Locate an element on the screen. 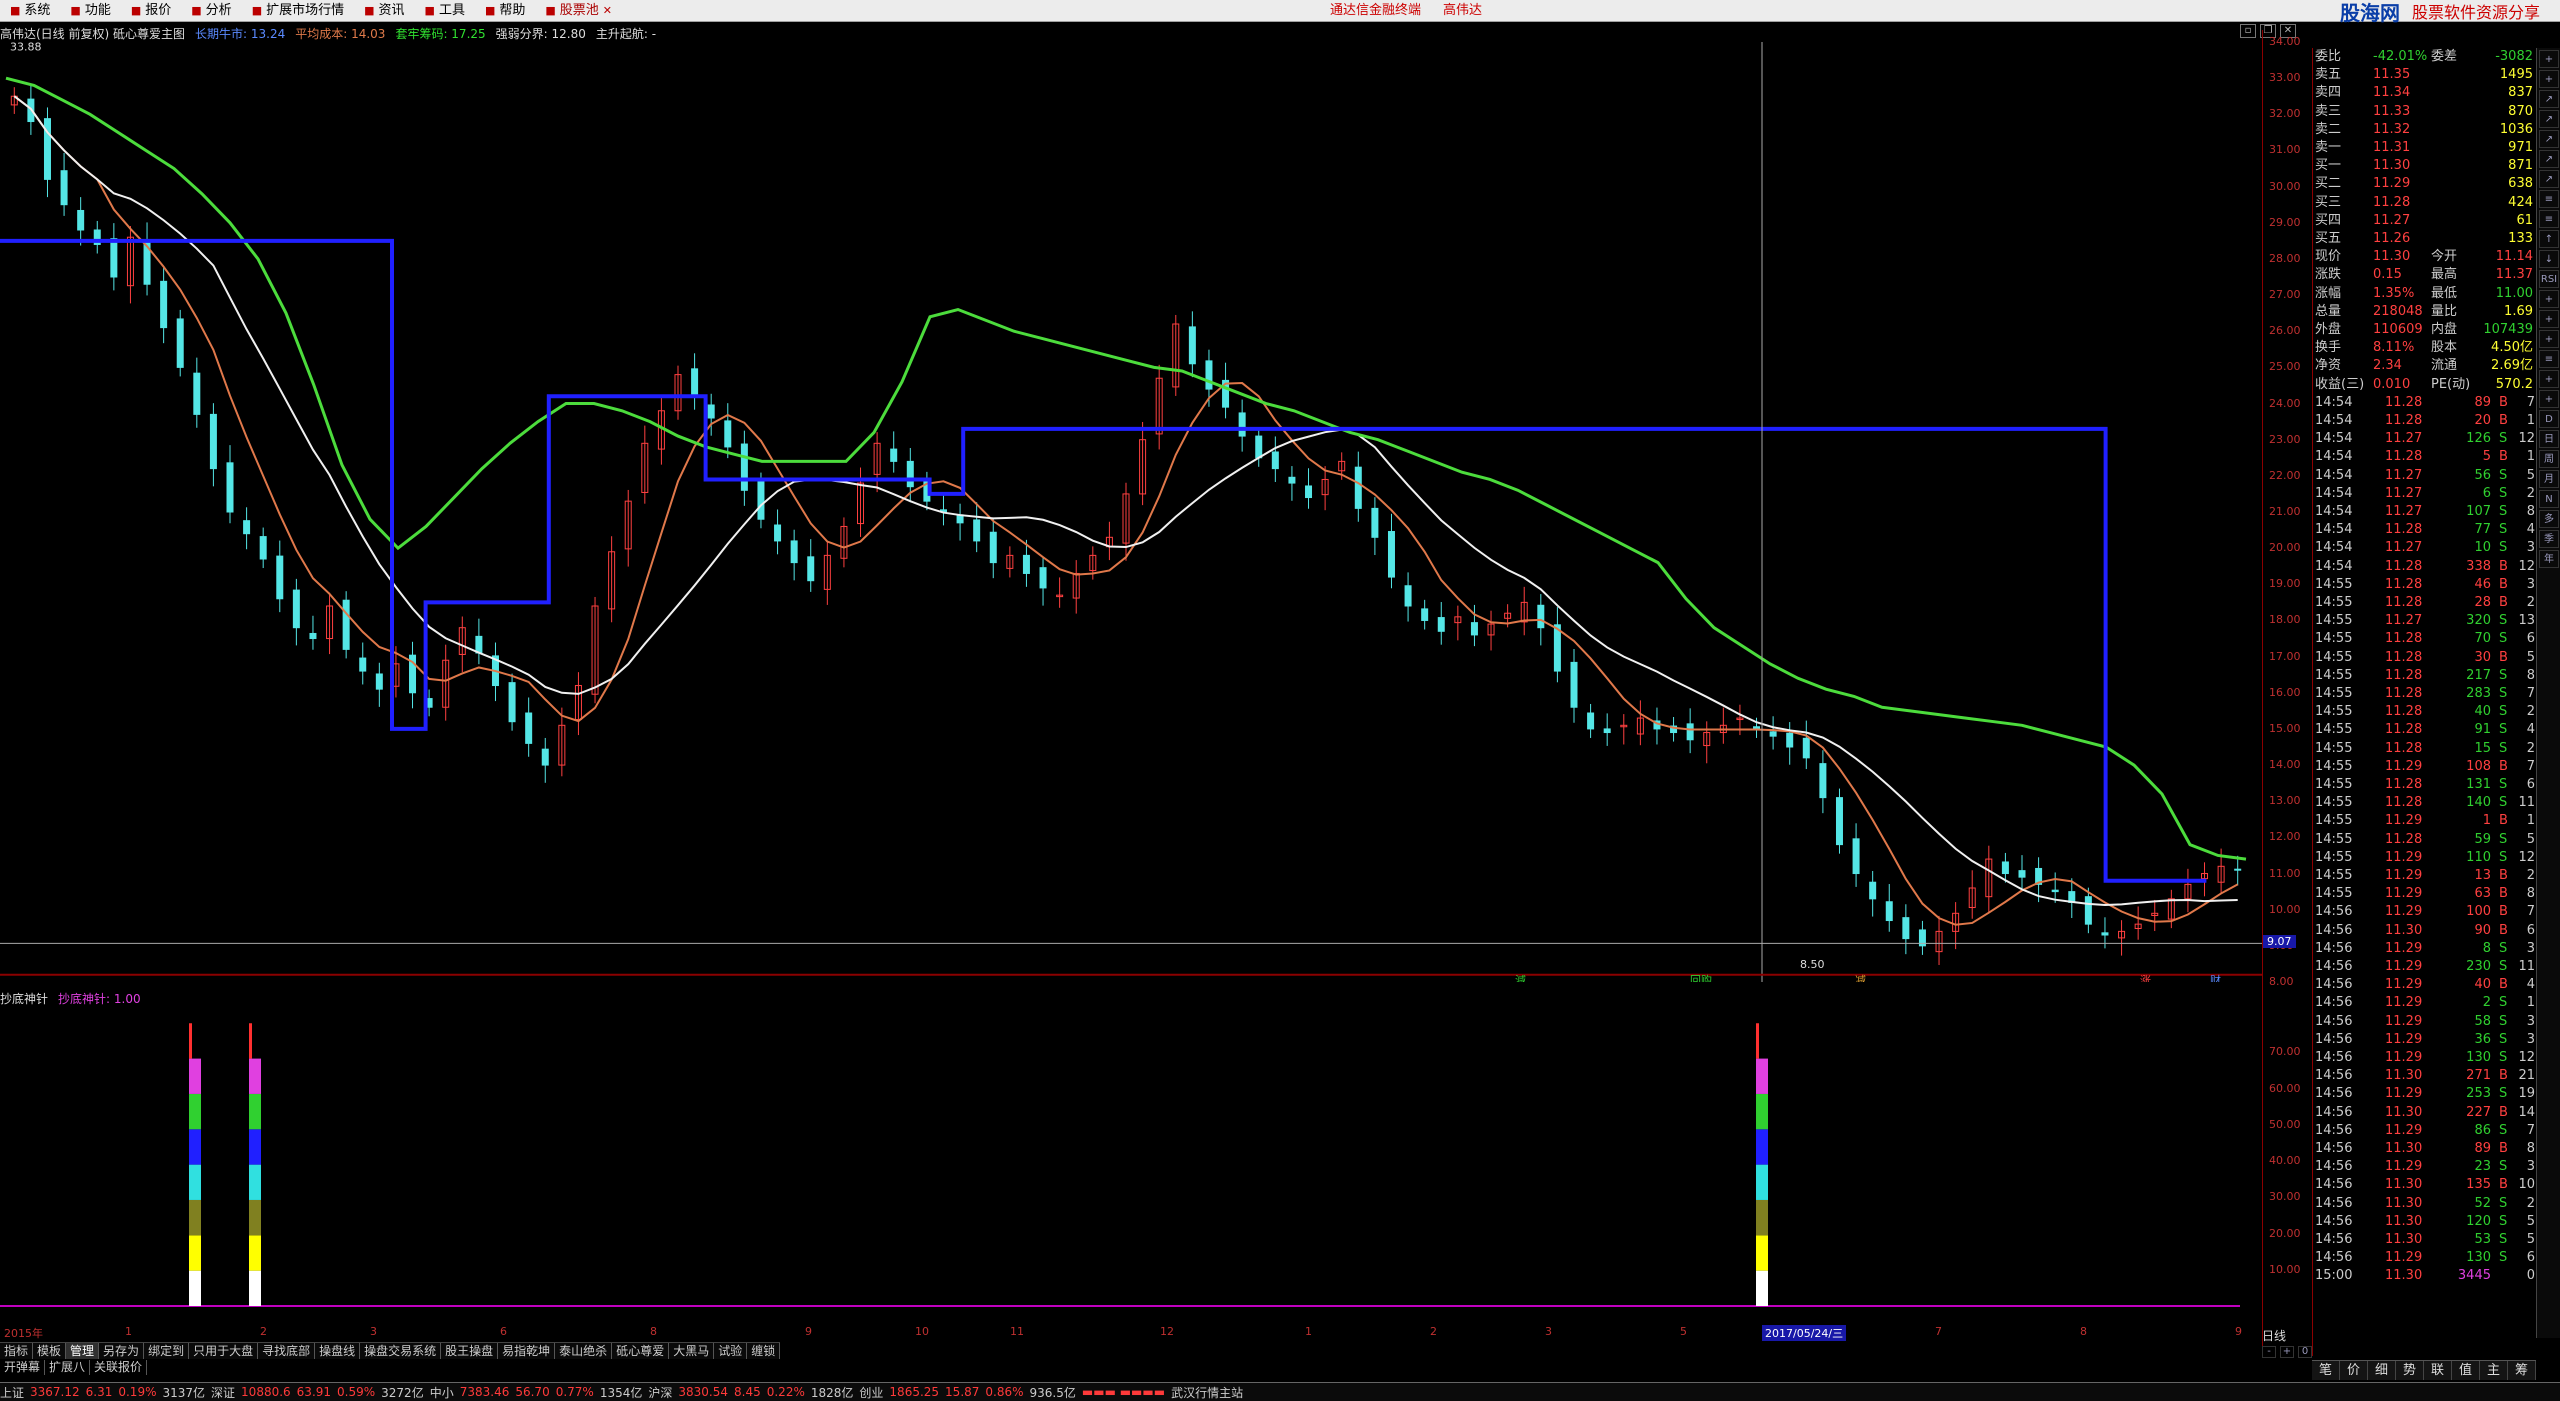  tick-time: 14:55 is located at coordinates (2334, 602).